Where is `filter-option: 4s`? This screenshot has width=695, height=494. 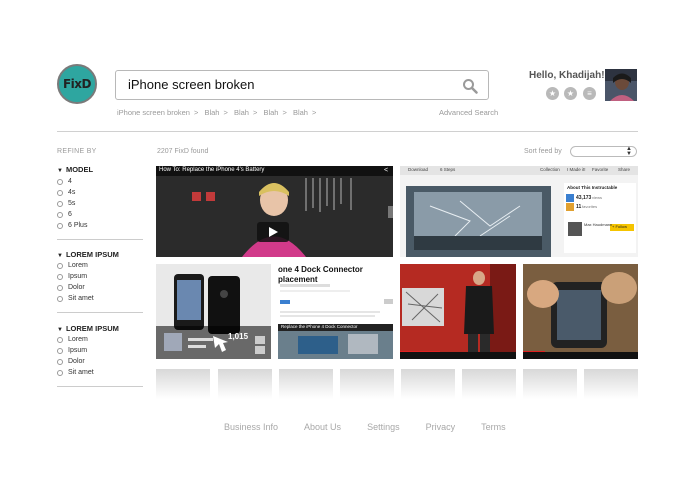 filter-option: 4s is located at coordinates (66, 192).